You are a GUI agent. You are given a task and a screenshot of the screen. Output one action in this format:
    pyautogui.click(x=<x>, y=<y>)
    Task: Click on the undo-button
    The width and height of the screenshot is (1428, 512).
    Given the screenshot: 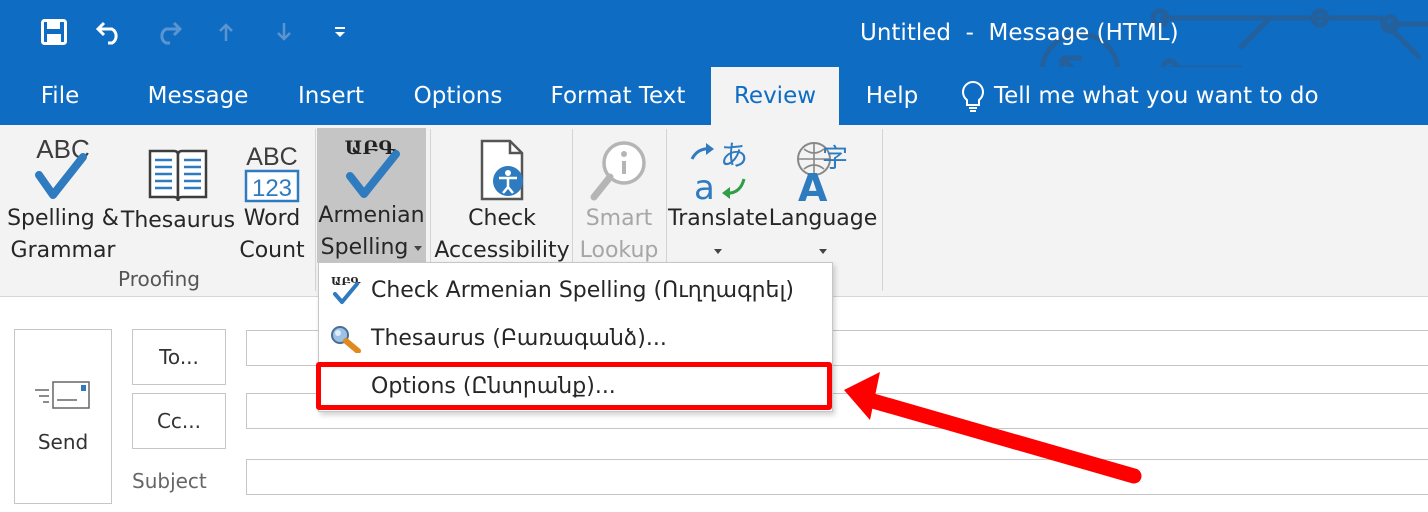 What is the action you would take?
    pyautogui.click(x=110, y=32)
    